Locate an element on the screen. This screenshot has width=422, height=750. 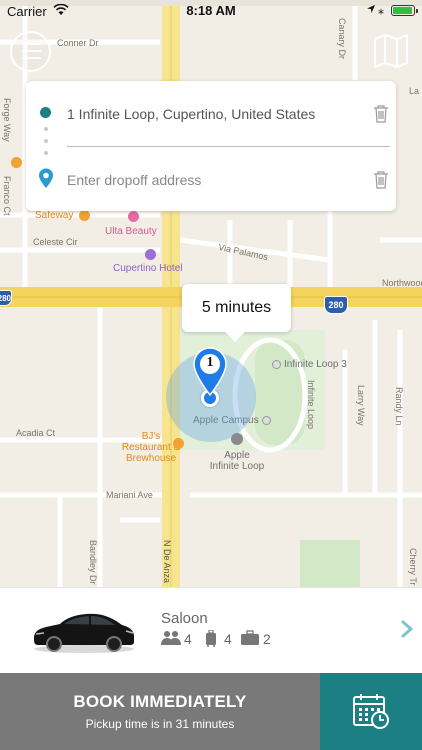
folded-map-icon is located at coordinates (391, 51).